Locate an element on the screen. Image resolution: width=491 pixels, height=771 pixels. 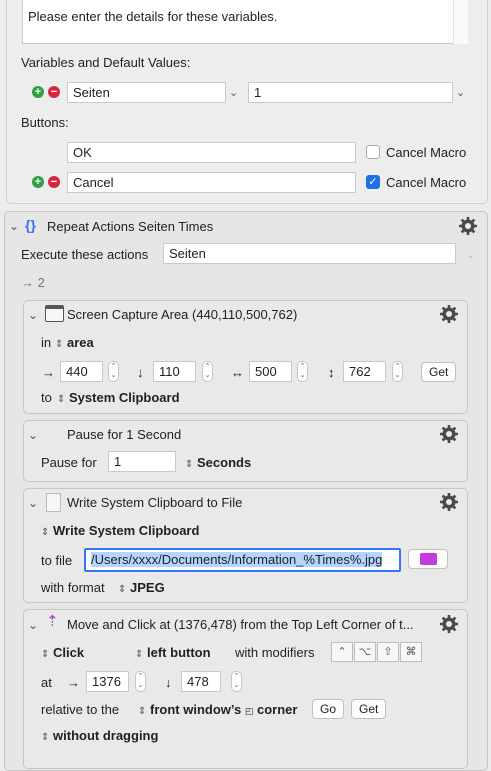
height-field: 762 is located at coordinates (364, 371).